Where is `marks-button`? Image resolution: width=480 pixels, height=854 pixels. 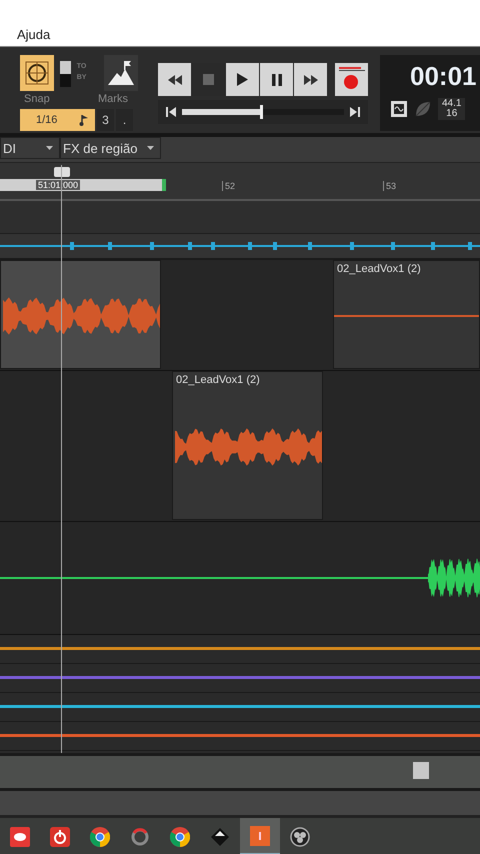
marks-button is located at coordinates (121, 73).